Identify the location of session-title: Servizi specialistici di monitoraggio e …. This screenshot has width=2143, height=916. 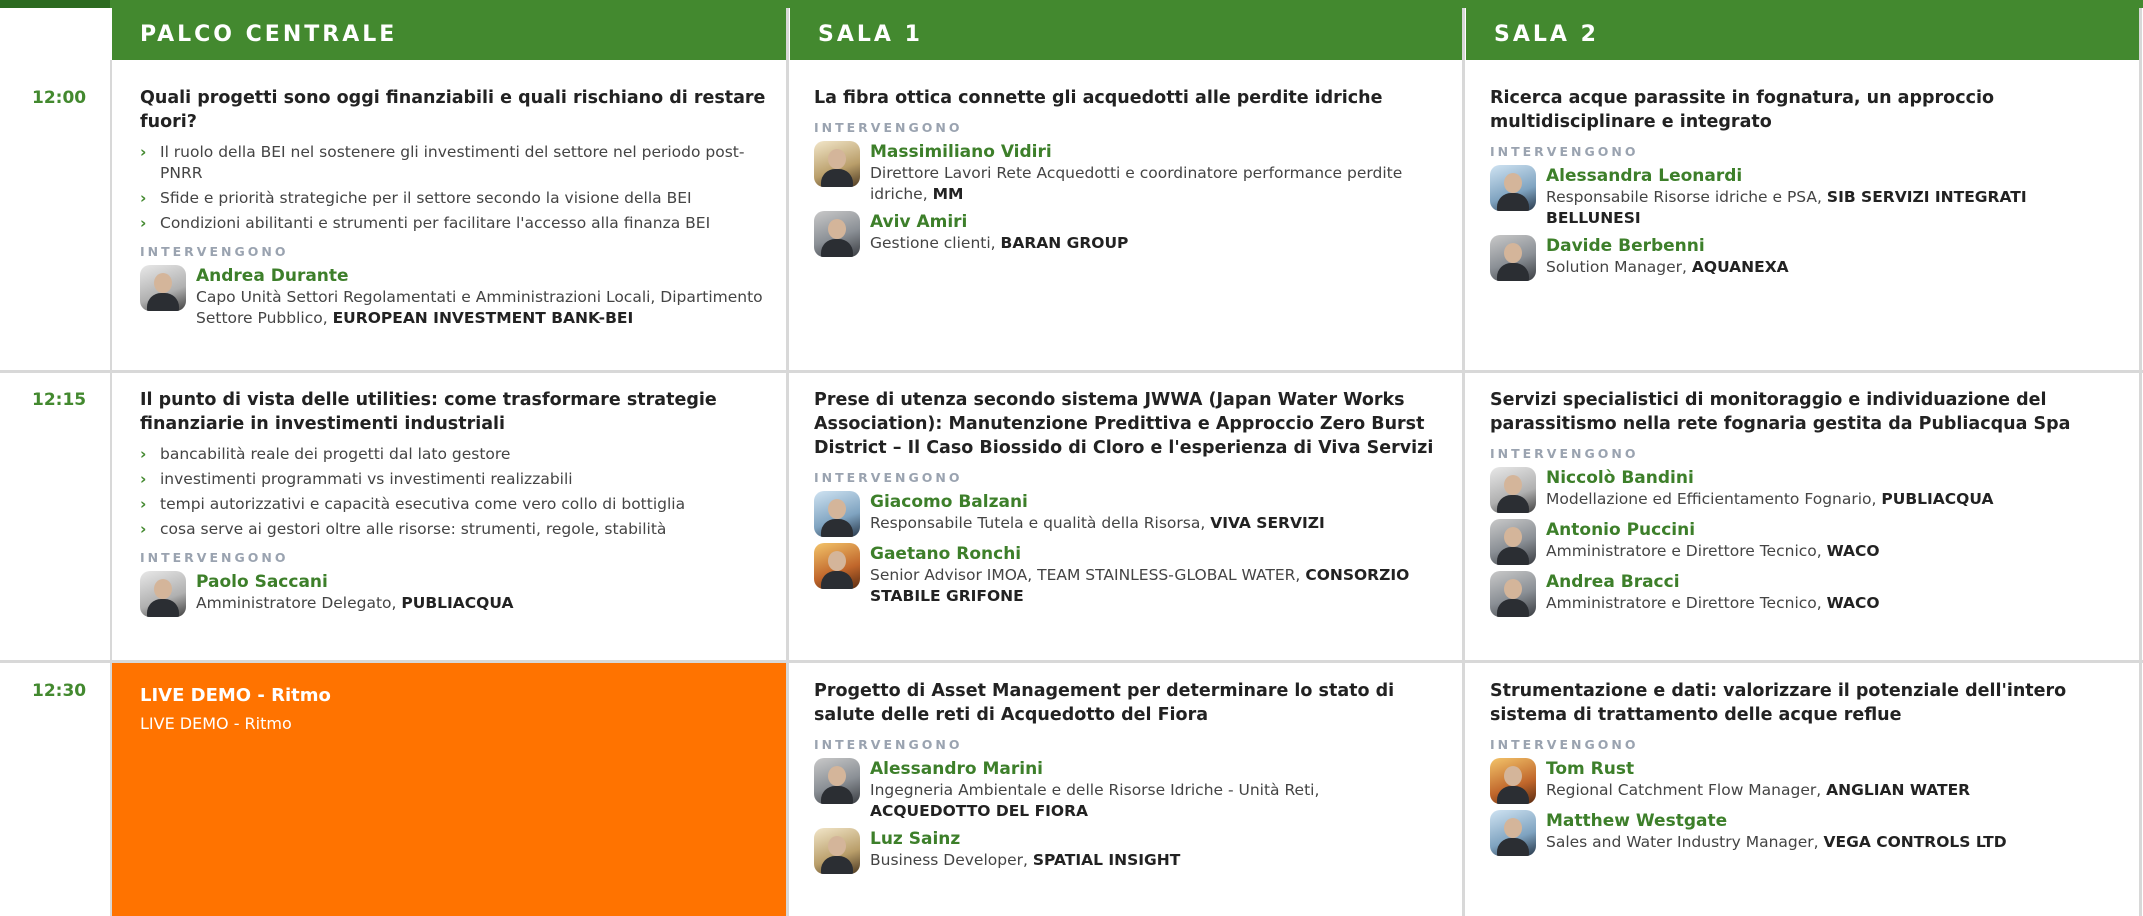
(1780, 412).